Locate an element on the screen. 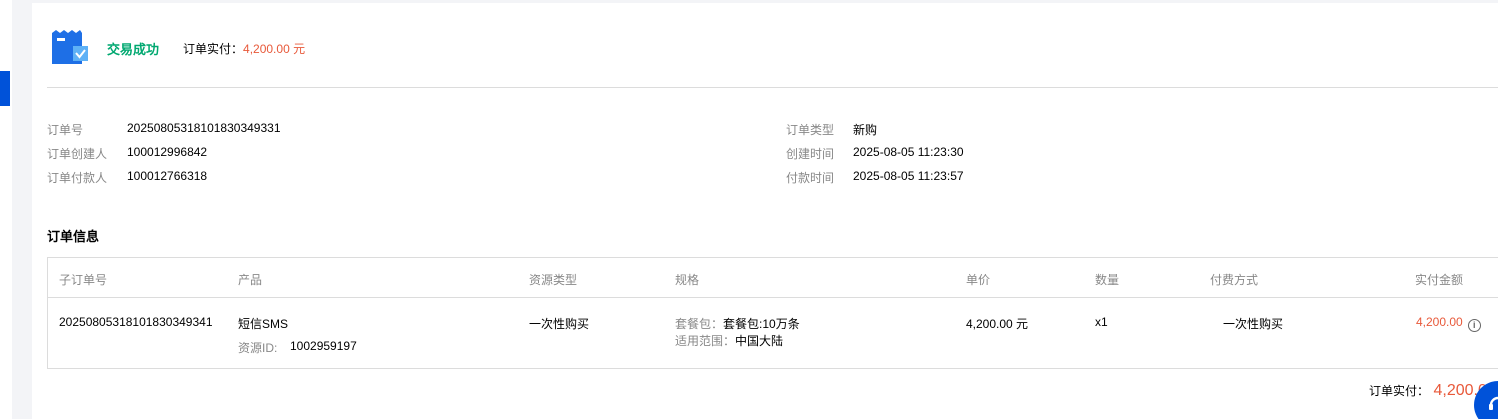 This screenshot has width=1498, height=419. info-value: 100012766318 is located at coordinates (167, 176).